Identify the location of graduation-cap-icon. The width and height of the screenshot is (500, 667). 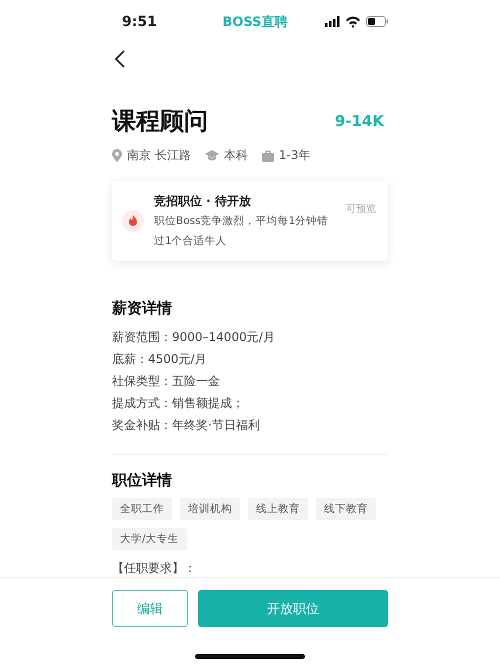
(211, 156).